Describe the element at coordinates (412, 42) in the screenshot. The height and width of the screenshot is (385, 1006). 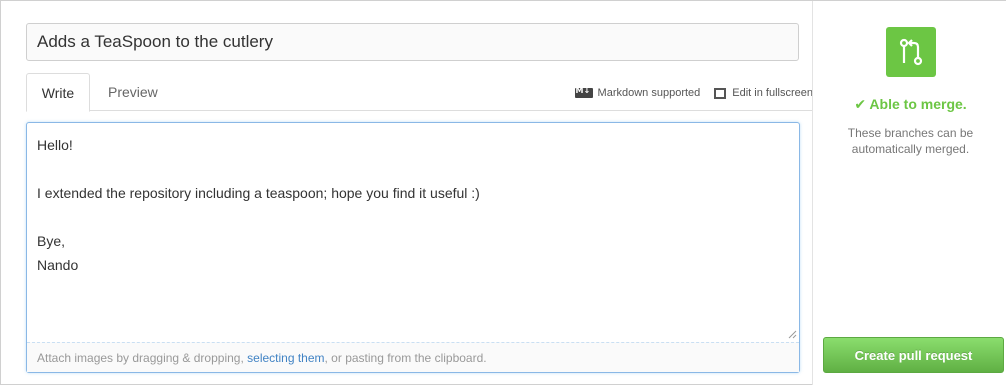
I see `pr-title-input` at that location.